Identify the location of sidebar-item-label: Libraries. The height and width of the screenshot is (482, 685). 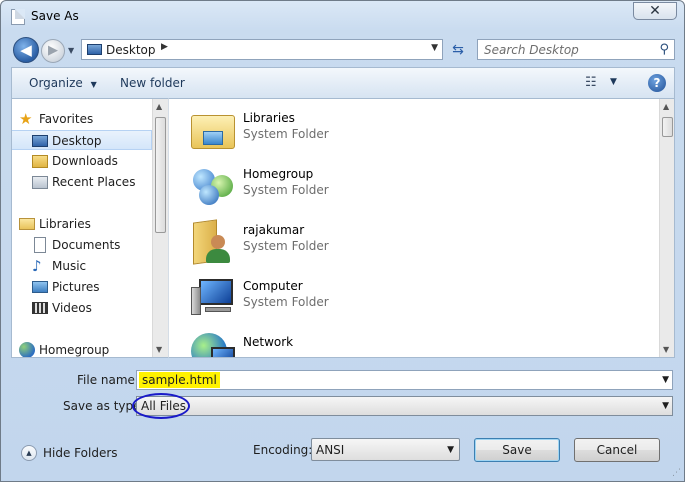
(65, 224).